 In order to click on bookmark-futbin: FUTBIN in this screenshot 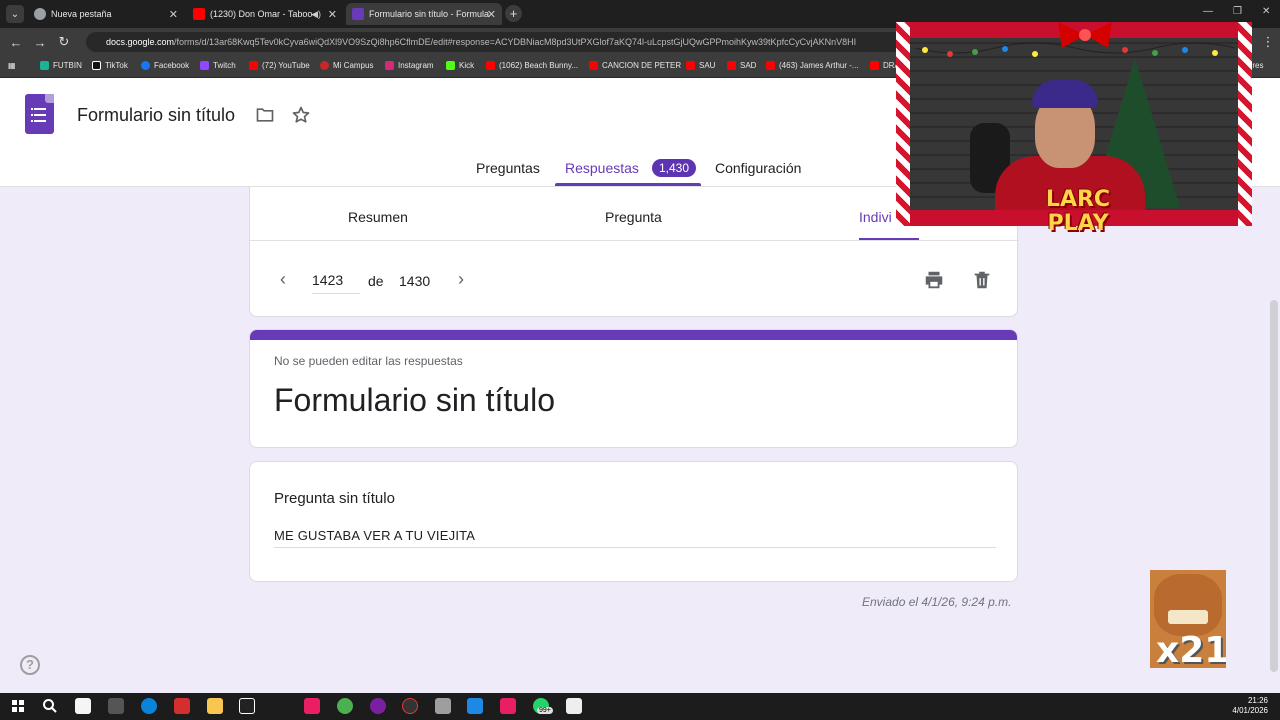, I will do `click(61, 65)`.